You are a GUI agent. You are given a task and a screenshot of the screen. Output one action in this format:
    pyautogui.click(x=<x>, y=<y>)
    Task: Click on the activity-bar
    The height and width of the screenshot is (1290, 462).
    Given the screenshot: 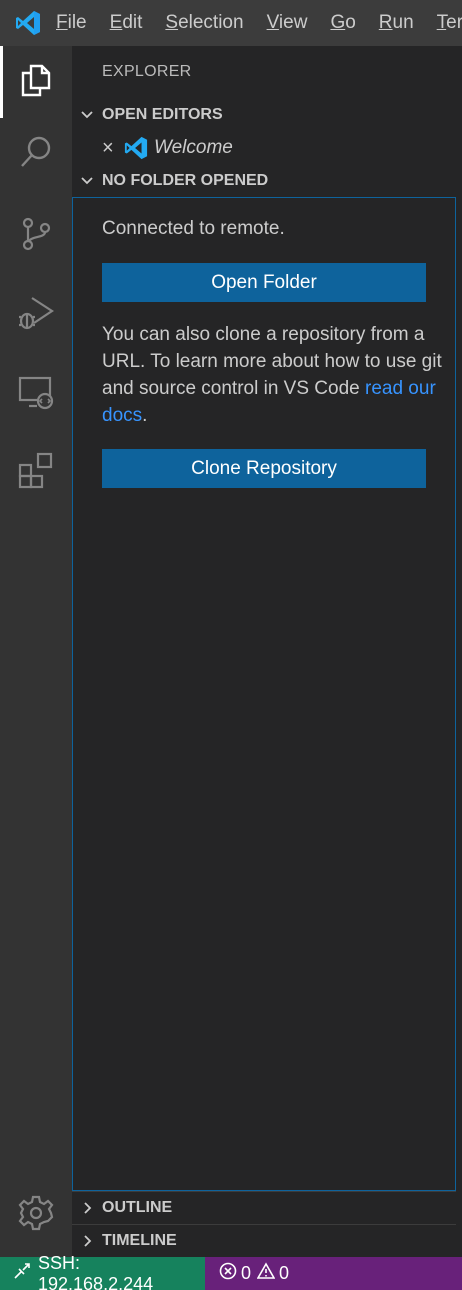 What is the action you would take?
    pyautogui.click(x=36, y=651)
    